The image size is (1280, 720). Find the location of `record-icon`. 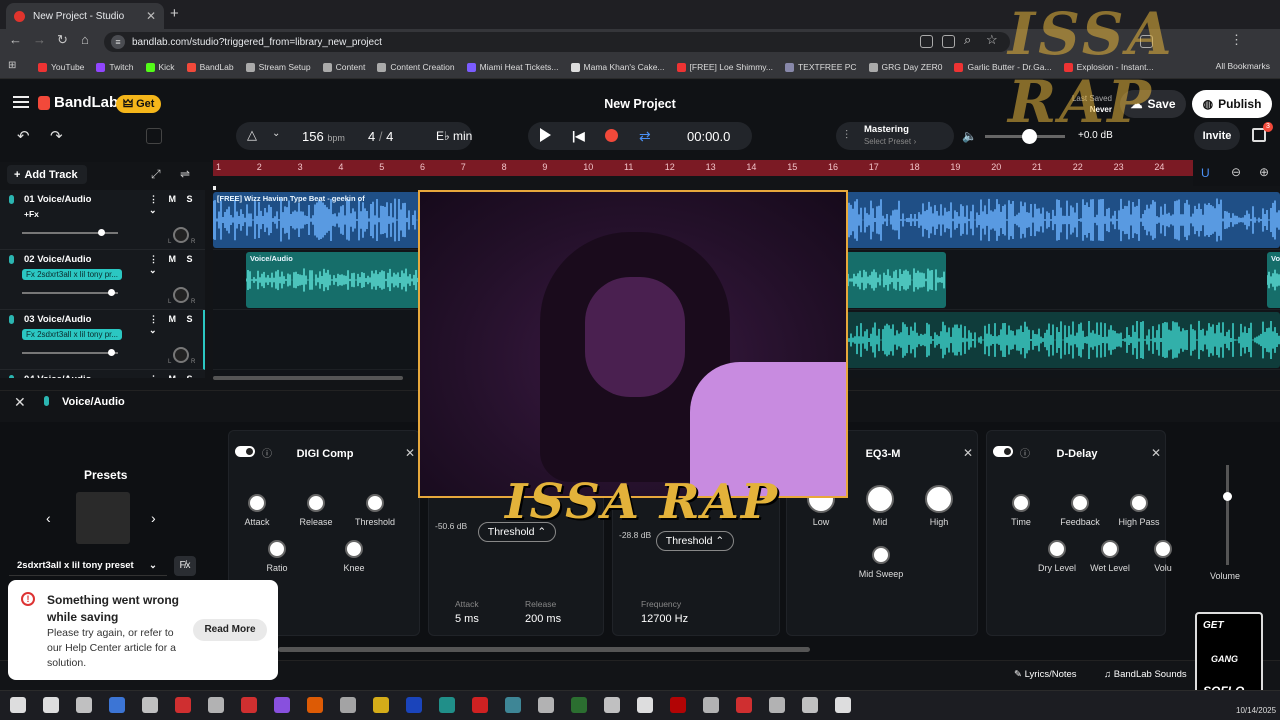

record-icon is located at coordinates (611, 135).